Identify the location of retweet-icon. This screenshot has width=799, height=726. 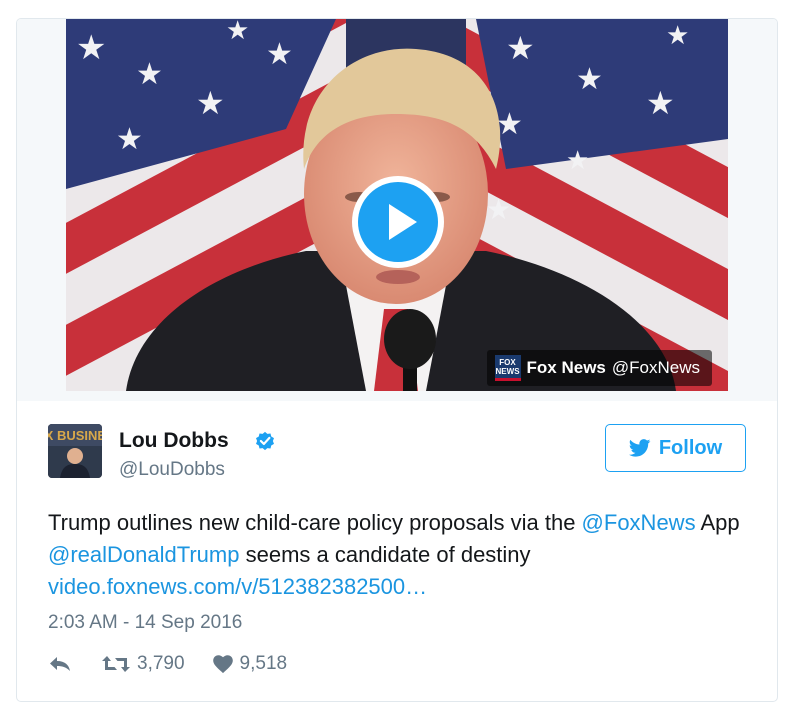
(116, 664).